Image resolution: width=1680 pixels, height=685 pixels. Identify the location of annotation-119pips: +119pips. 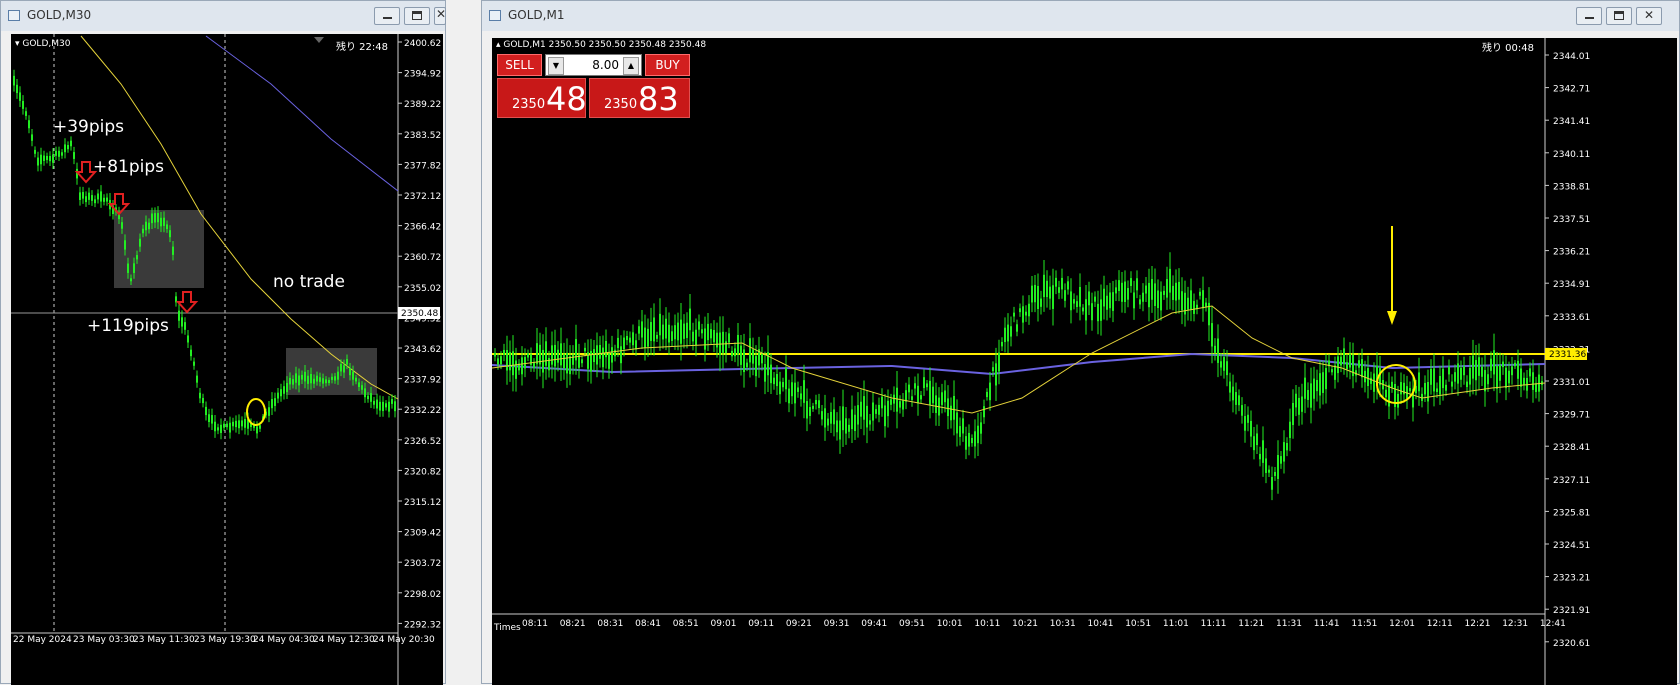
(128, 326).